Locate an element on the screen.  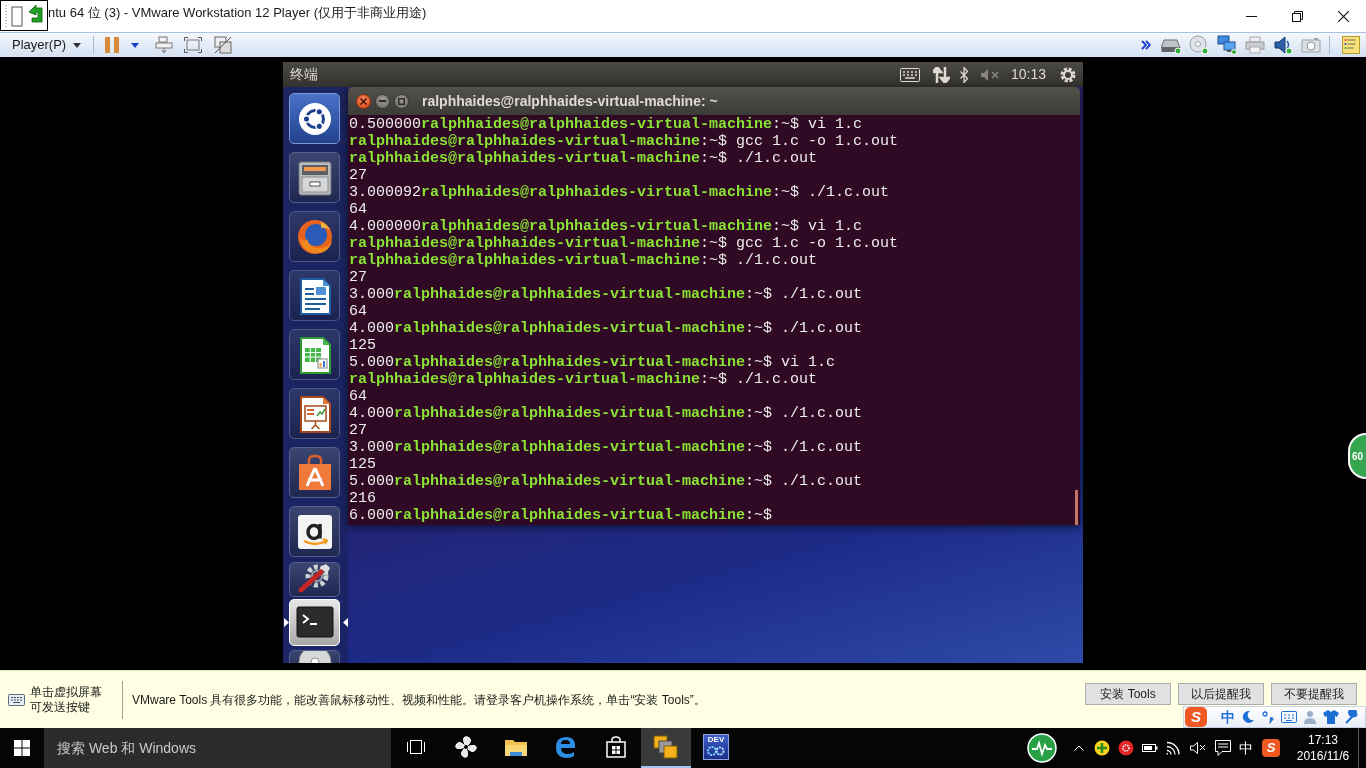
clock: 10:13 is located at coordinates (1028, 74).